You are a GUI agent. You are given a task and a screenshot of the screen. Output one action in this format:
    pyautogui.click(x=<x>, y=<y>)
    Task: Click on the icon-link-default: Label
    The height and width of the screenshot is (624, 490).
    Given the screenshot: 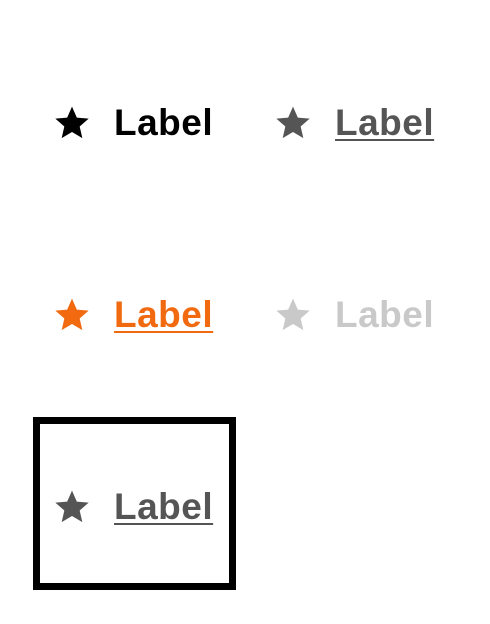 What is the action you would take?
    pyautogui.click(x=132, y=123)
    